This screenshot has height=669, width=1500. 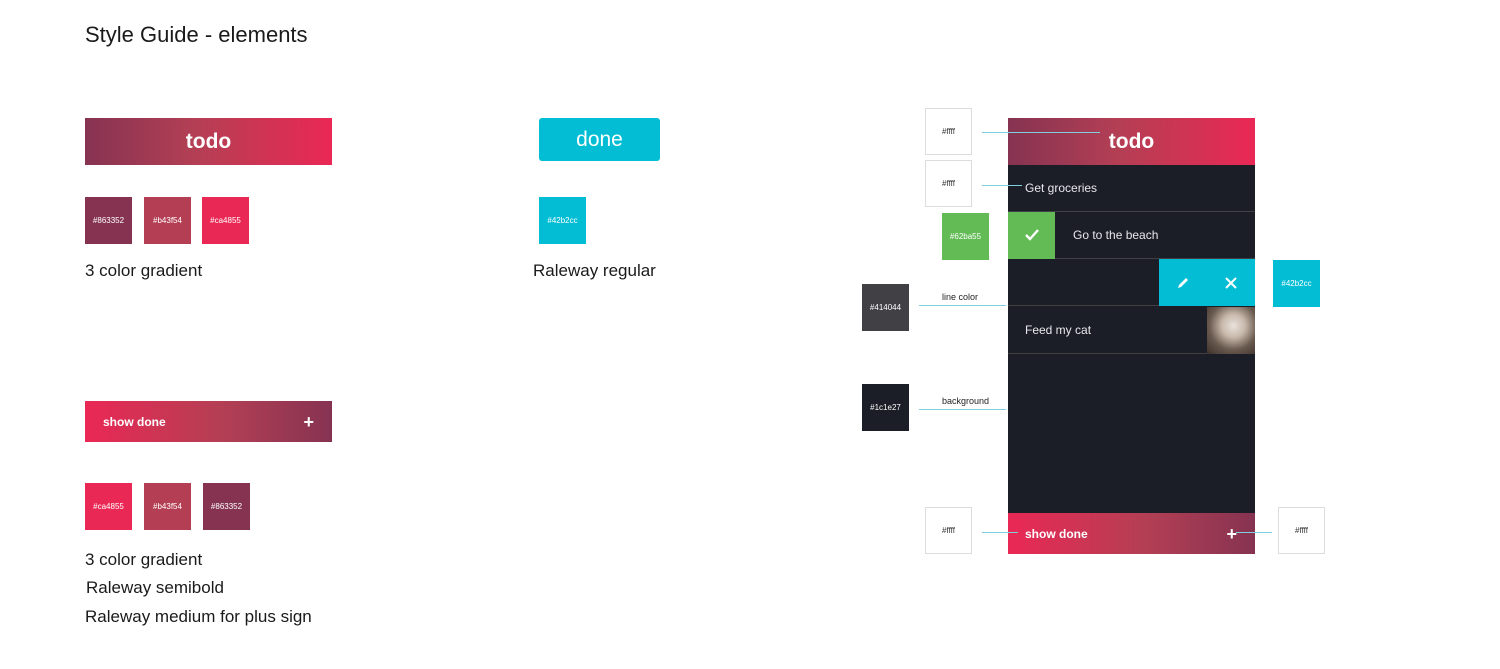 I want to click on line-color-caption: line color, so click(x=960, y=297).